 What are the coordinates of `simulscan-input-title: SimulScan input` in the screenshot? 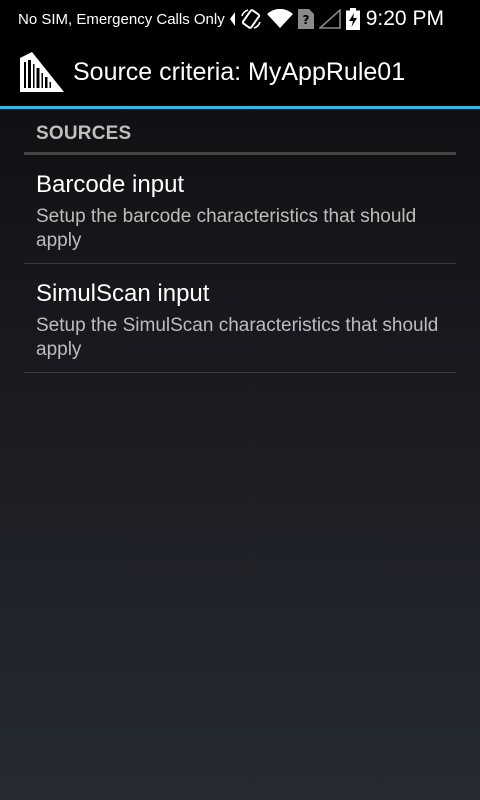 It's located at (123, 293).